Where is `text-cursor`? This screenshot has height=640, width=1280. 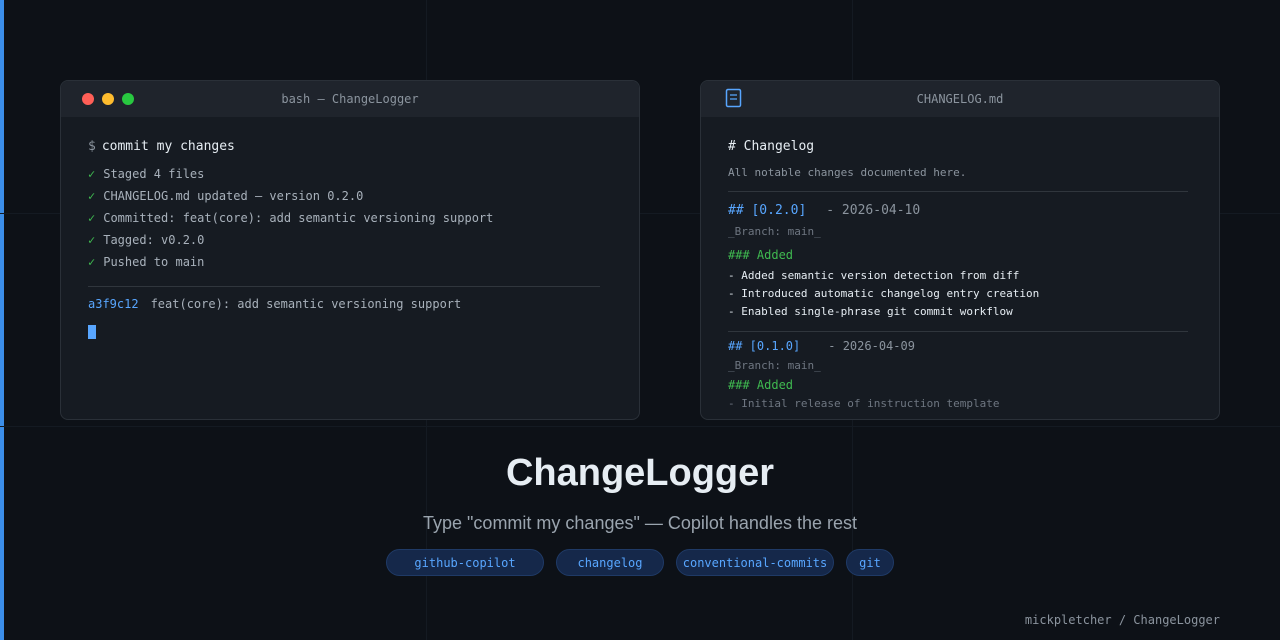 text-cursor is located at coordinates (92, 332).